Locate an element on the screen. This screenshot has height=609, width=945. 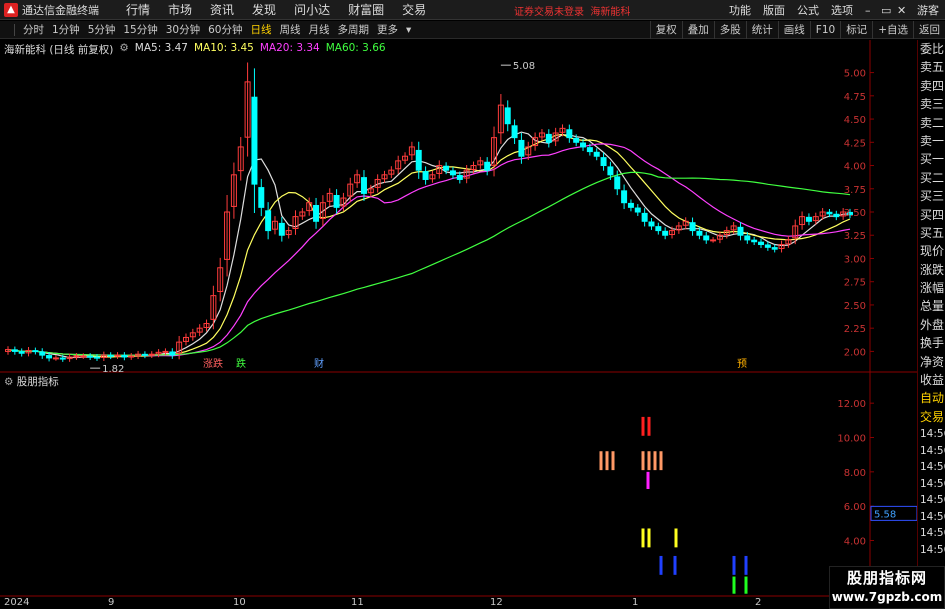
quote-field: 换手 is located at coordinates (931, 343).